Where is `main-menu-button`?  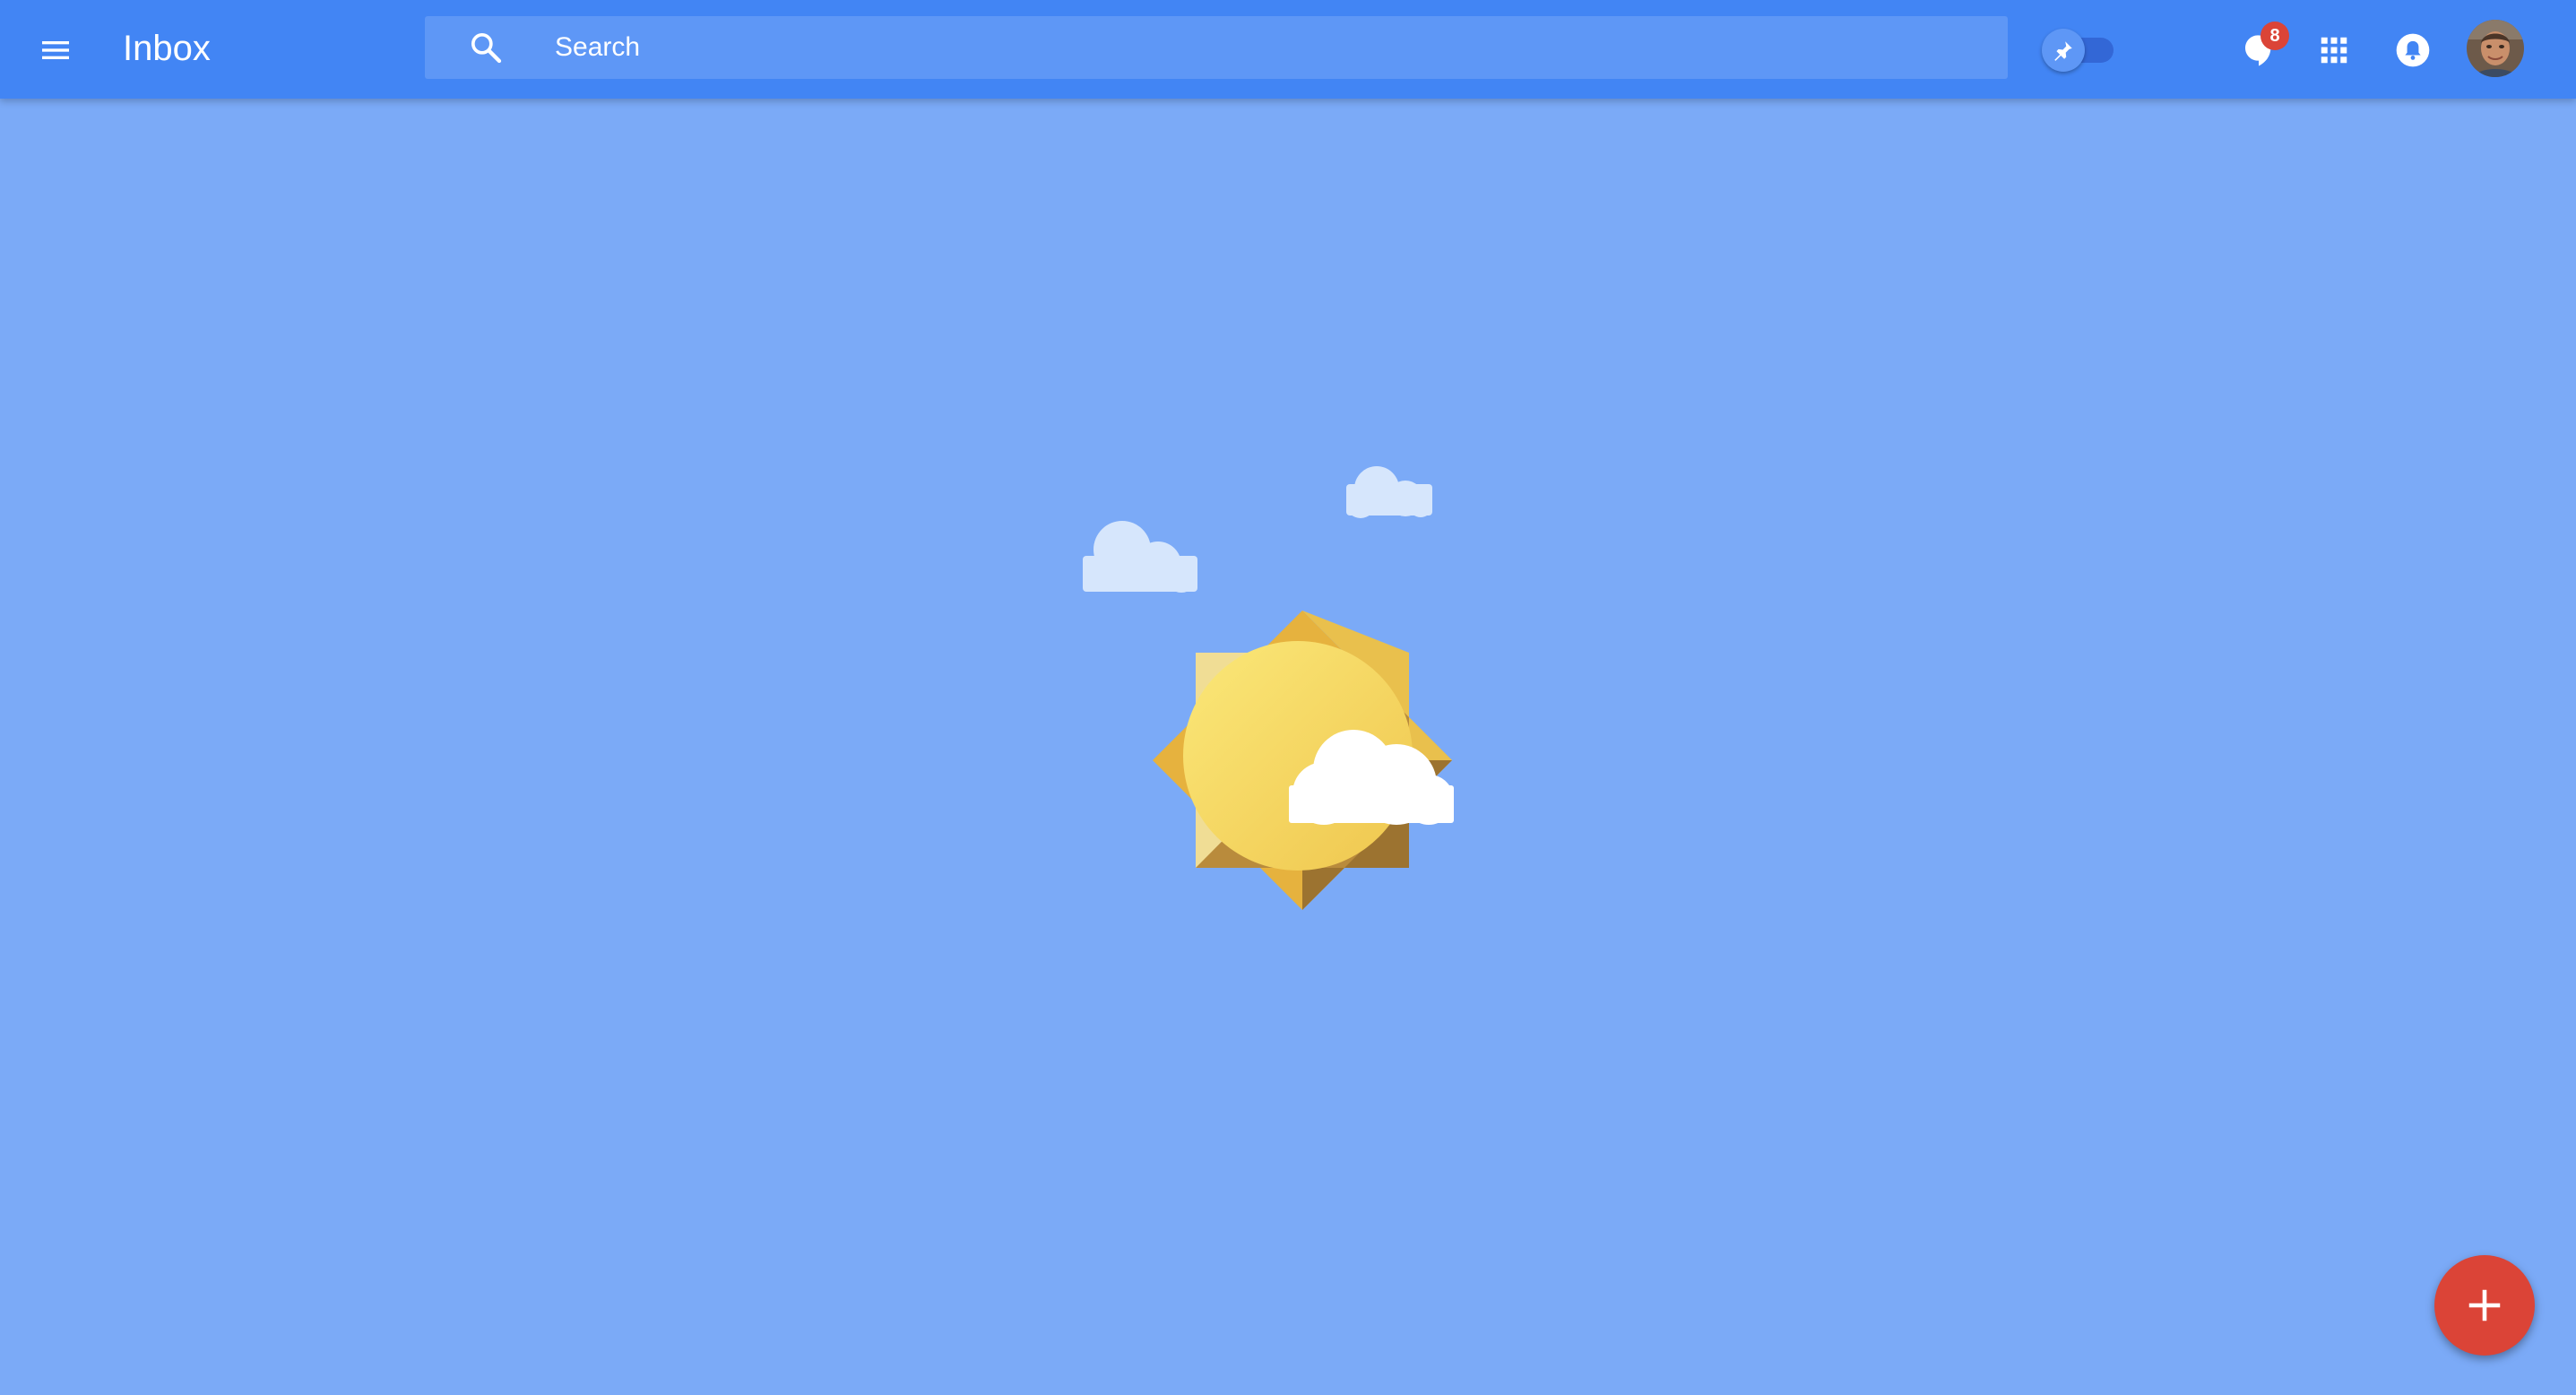 main-menu-button is located at coordinates (55, 50).